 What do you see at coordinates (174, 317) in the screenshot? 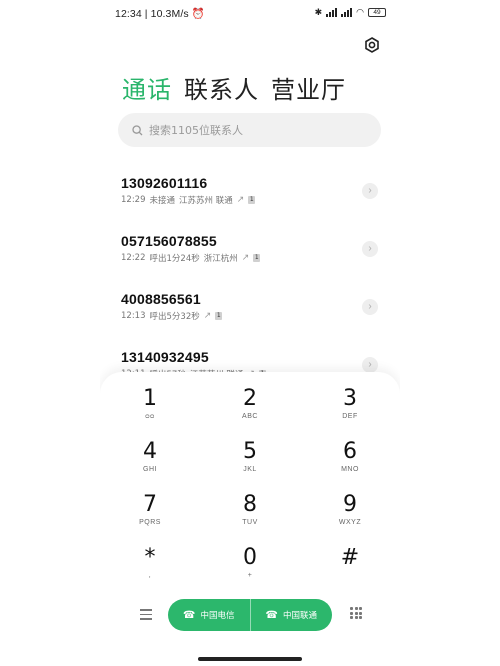
I see `call-status: 呼出5分32秒` at bounding box center [174, 317].